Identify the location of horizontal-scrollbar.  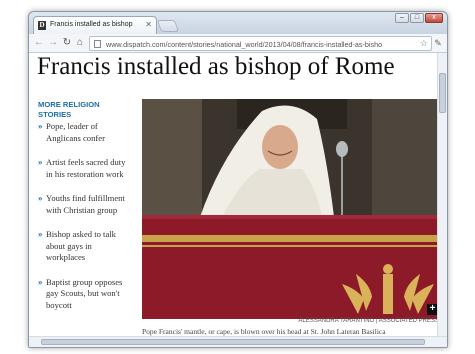
(238, 341).